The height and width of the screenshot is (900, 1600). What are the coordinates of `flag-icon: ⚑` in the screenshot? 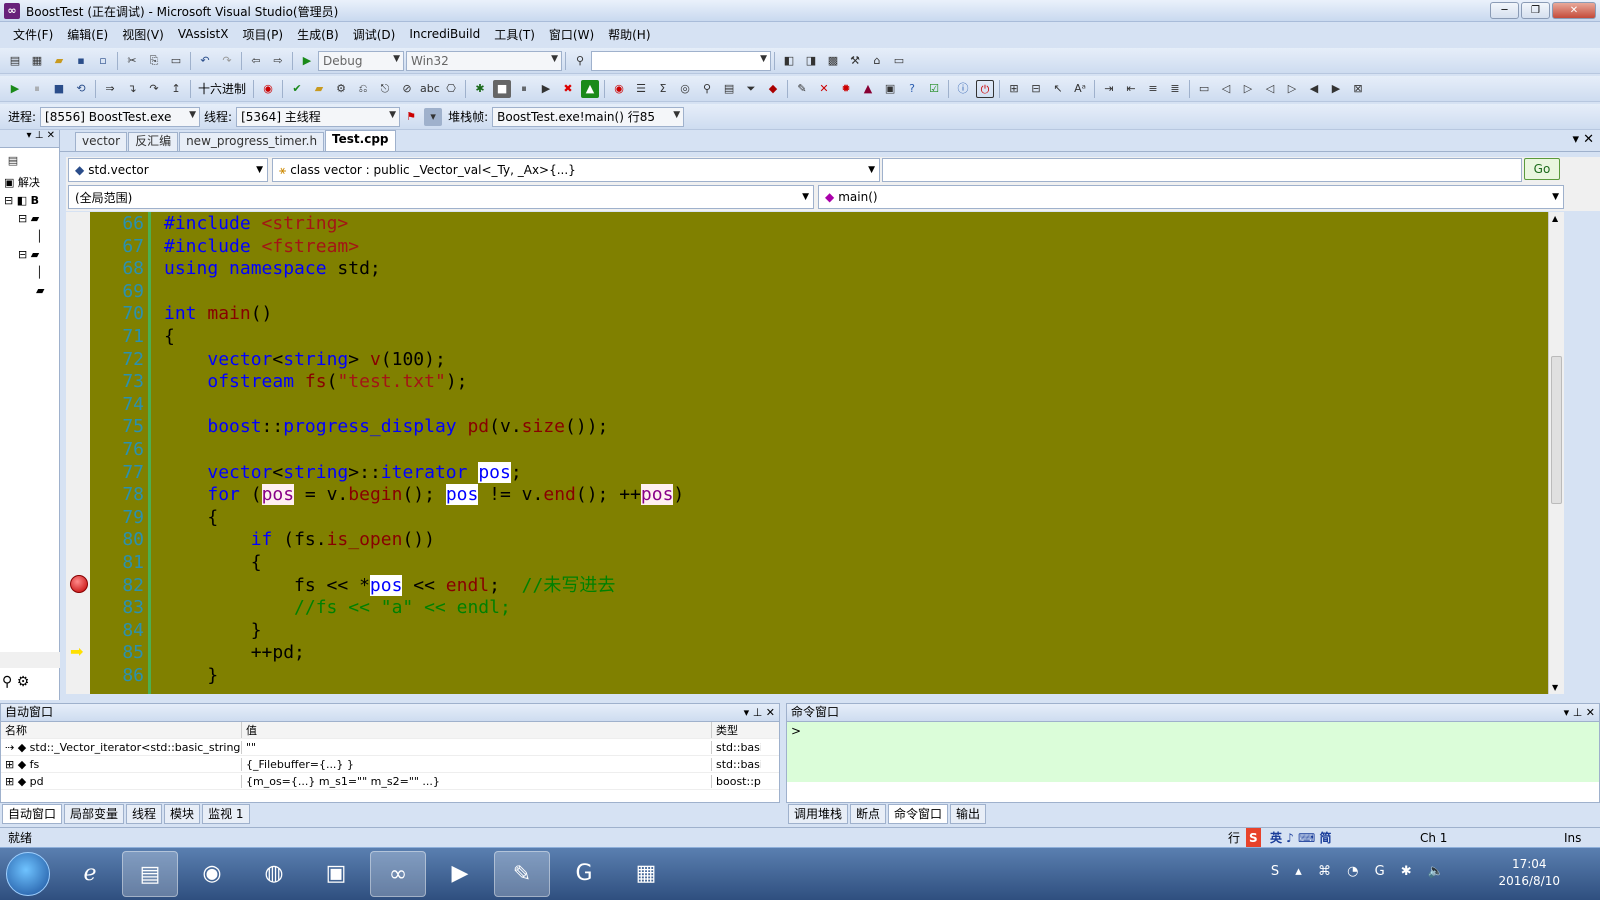 It's located at (411, 117).